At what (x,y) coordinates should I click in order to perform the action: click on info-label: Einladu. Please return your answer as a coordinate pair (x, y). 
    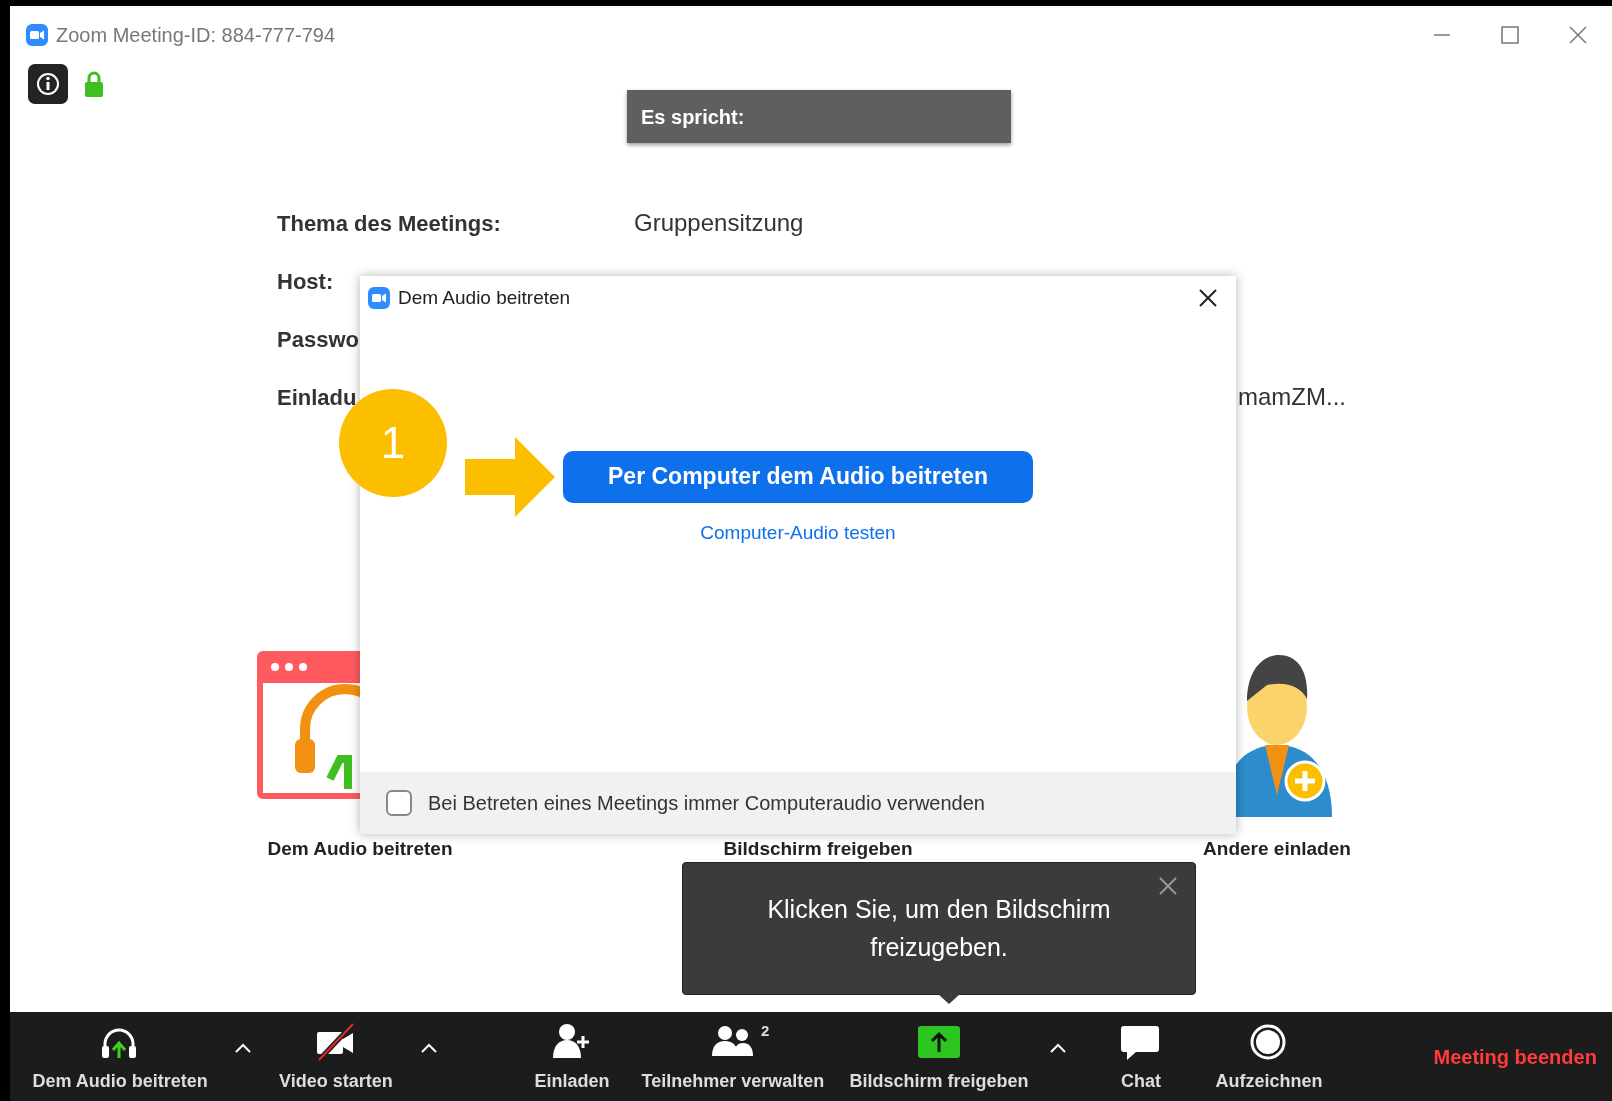
    Looking at the image, I should click on (317, 397).